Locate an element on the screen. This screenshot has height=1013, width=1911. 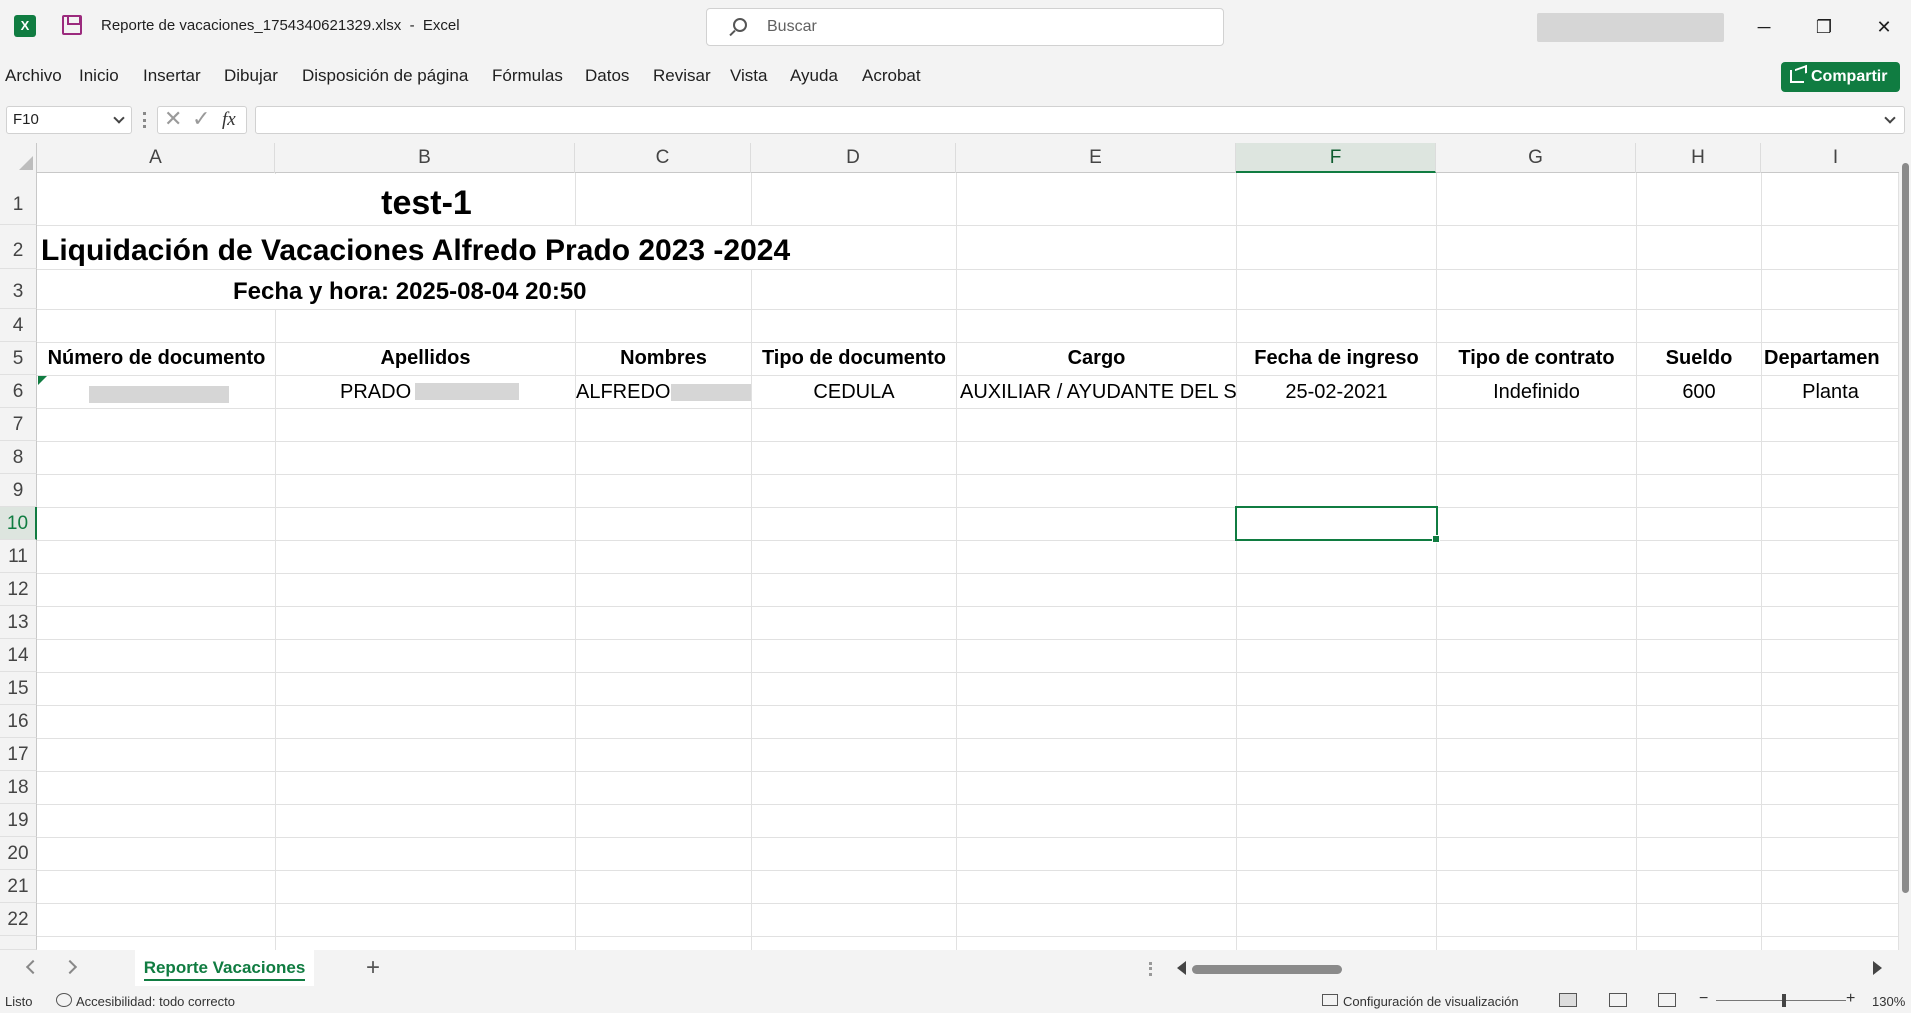
row-header-16: 16 is located at coordinates (18, 721).